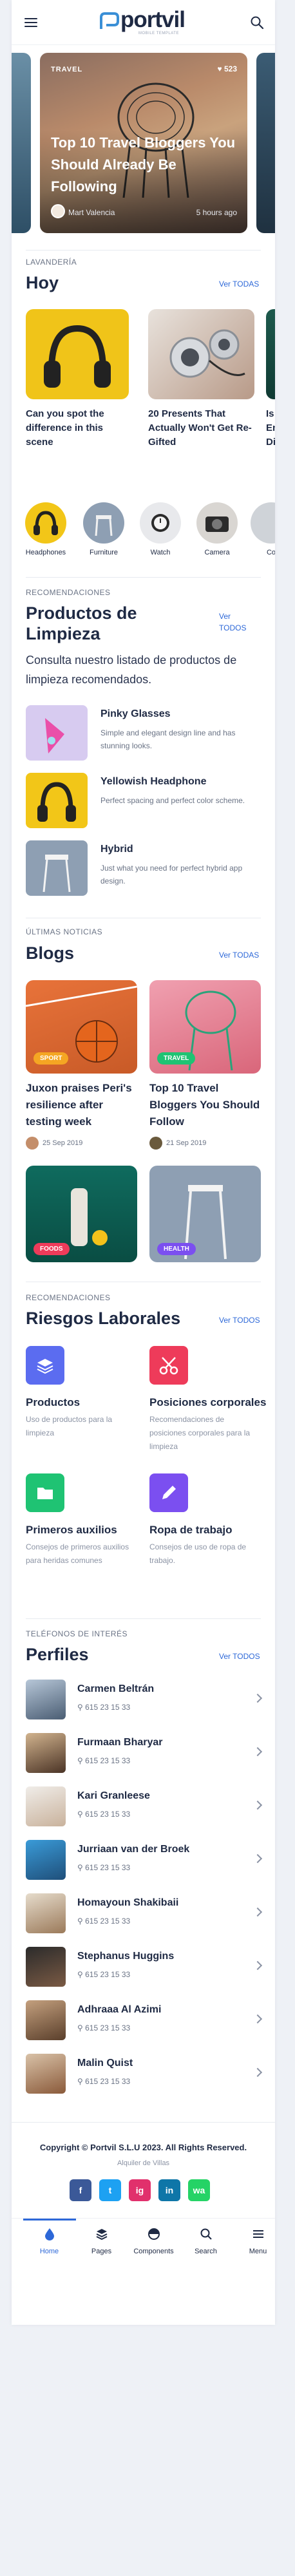 This screenshot has width=295, height=2576. I want to click on pink-glasses-image, so click(54, 735).